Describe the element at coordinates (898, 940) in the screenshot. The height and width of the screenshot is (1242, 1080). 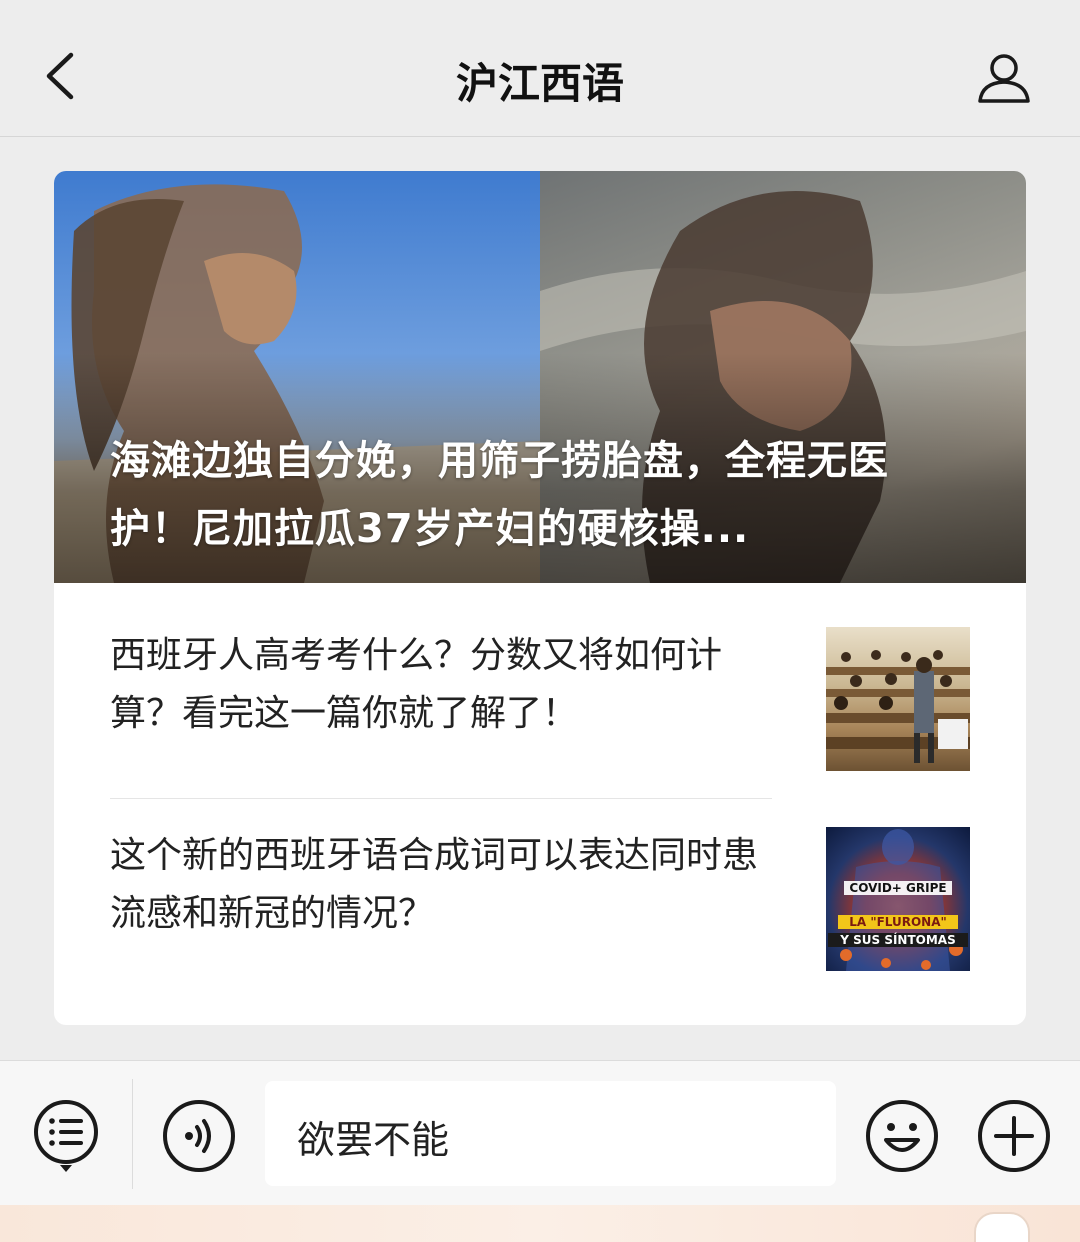
I see `thumbnail-caption: Y SUS SÍNTOMAS` at that location.